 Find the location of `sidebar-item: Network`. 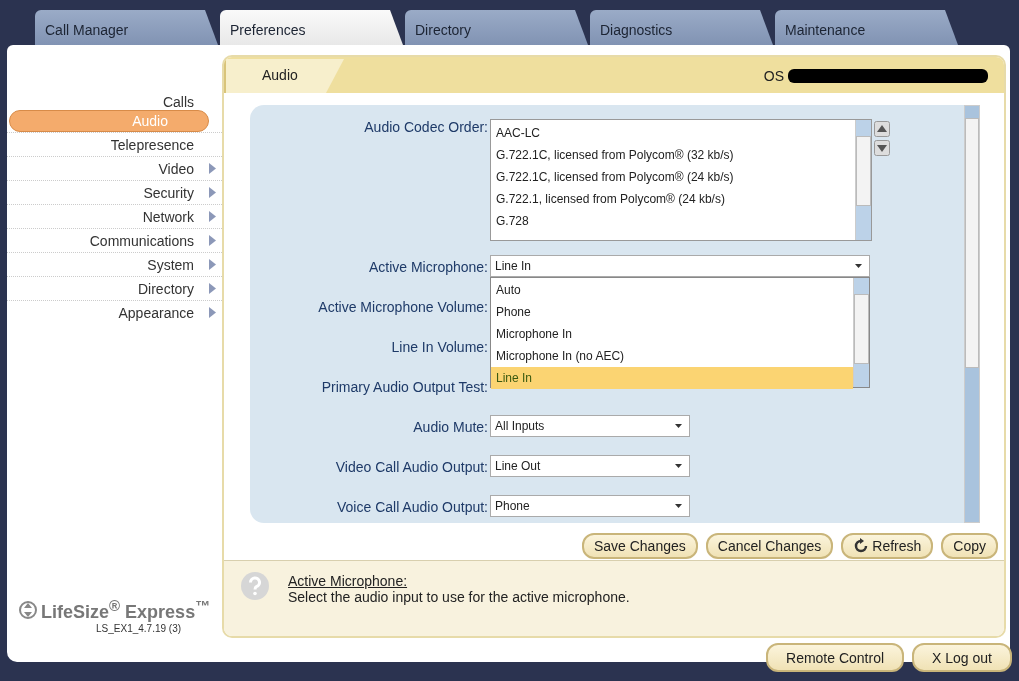

sidebar-item: Network is located at coordinates (175, 216).